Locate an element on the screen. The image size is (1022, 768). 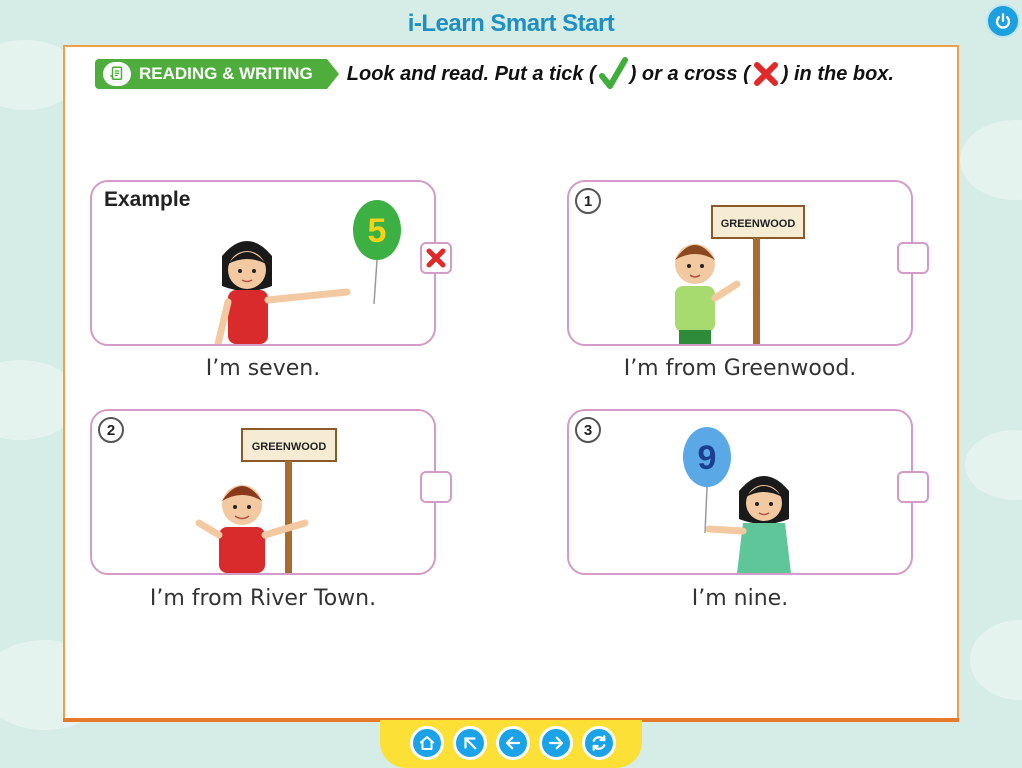
document-hand-icon is located at coordinates (117, 74).